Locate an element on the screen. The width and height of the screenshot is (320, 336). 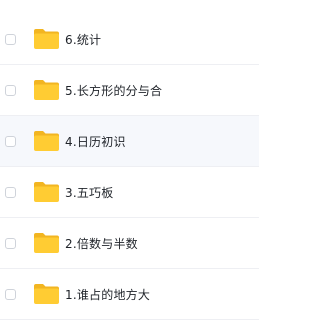
file-name: 1.谁占的地方大 is located at coordinates (107, 294).